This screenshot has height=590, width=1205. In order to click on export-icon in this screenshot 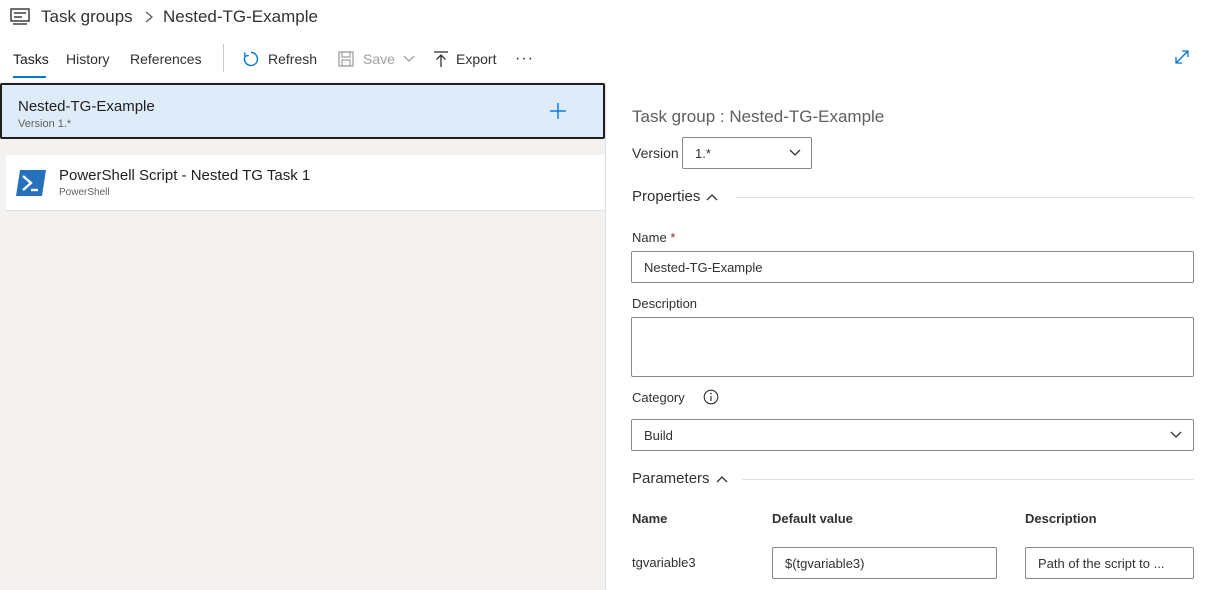, I will do `click(441, 59)`.